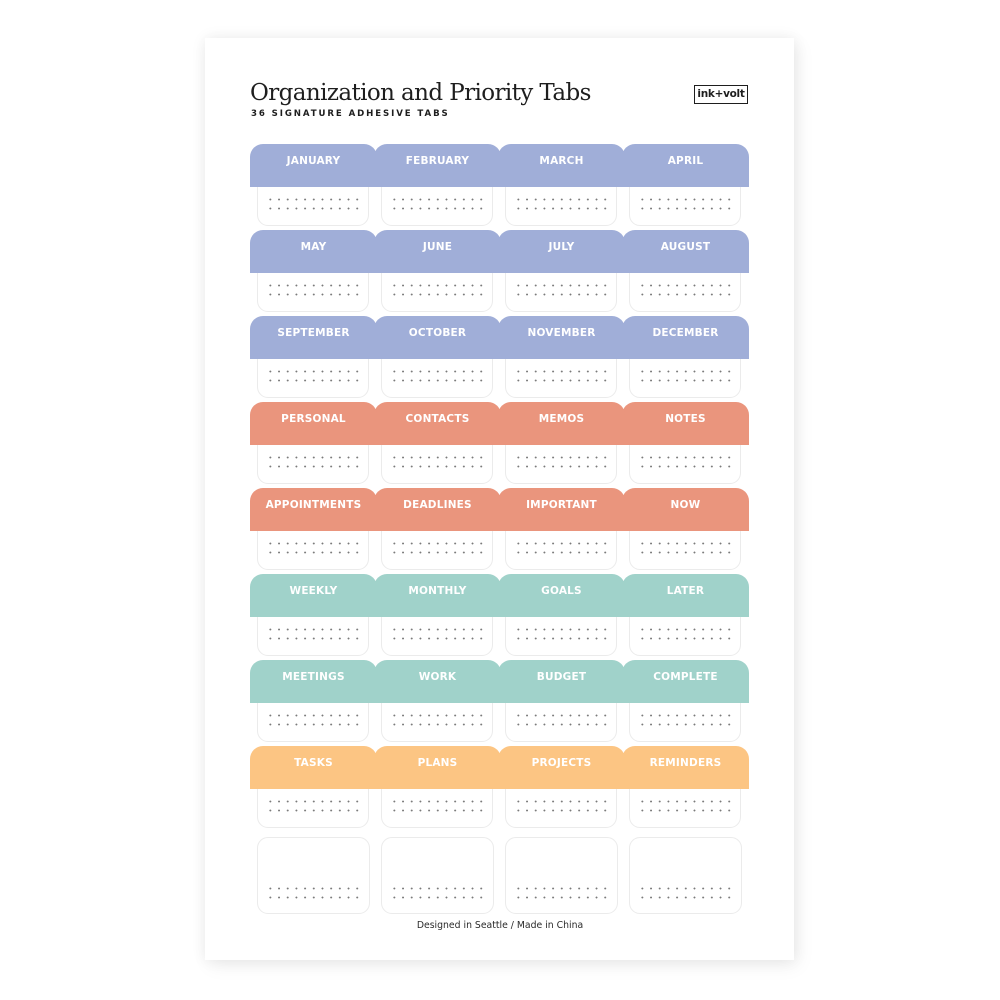 The image size is (1000, 1000). Describe the element at coordinates (437, 423) in the screenshot. I see `tab-label: CONTACTS` at that location.